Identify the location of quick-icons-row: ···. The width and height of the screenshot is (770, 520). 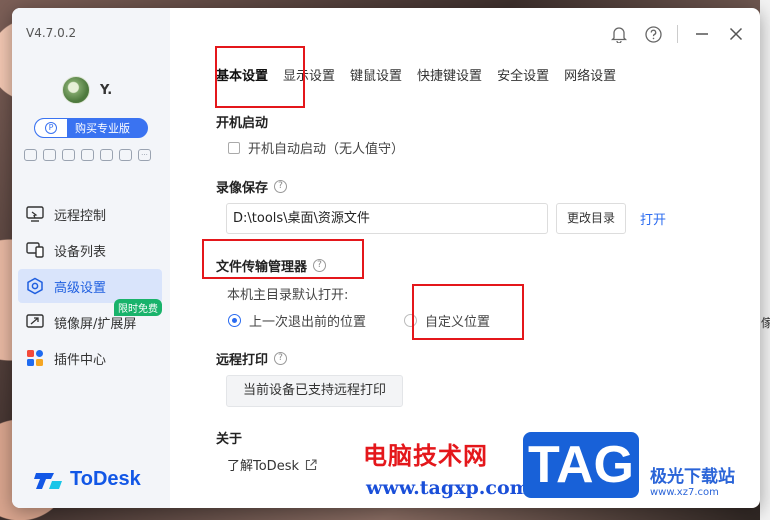
(87, 155).